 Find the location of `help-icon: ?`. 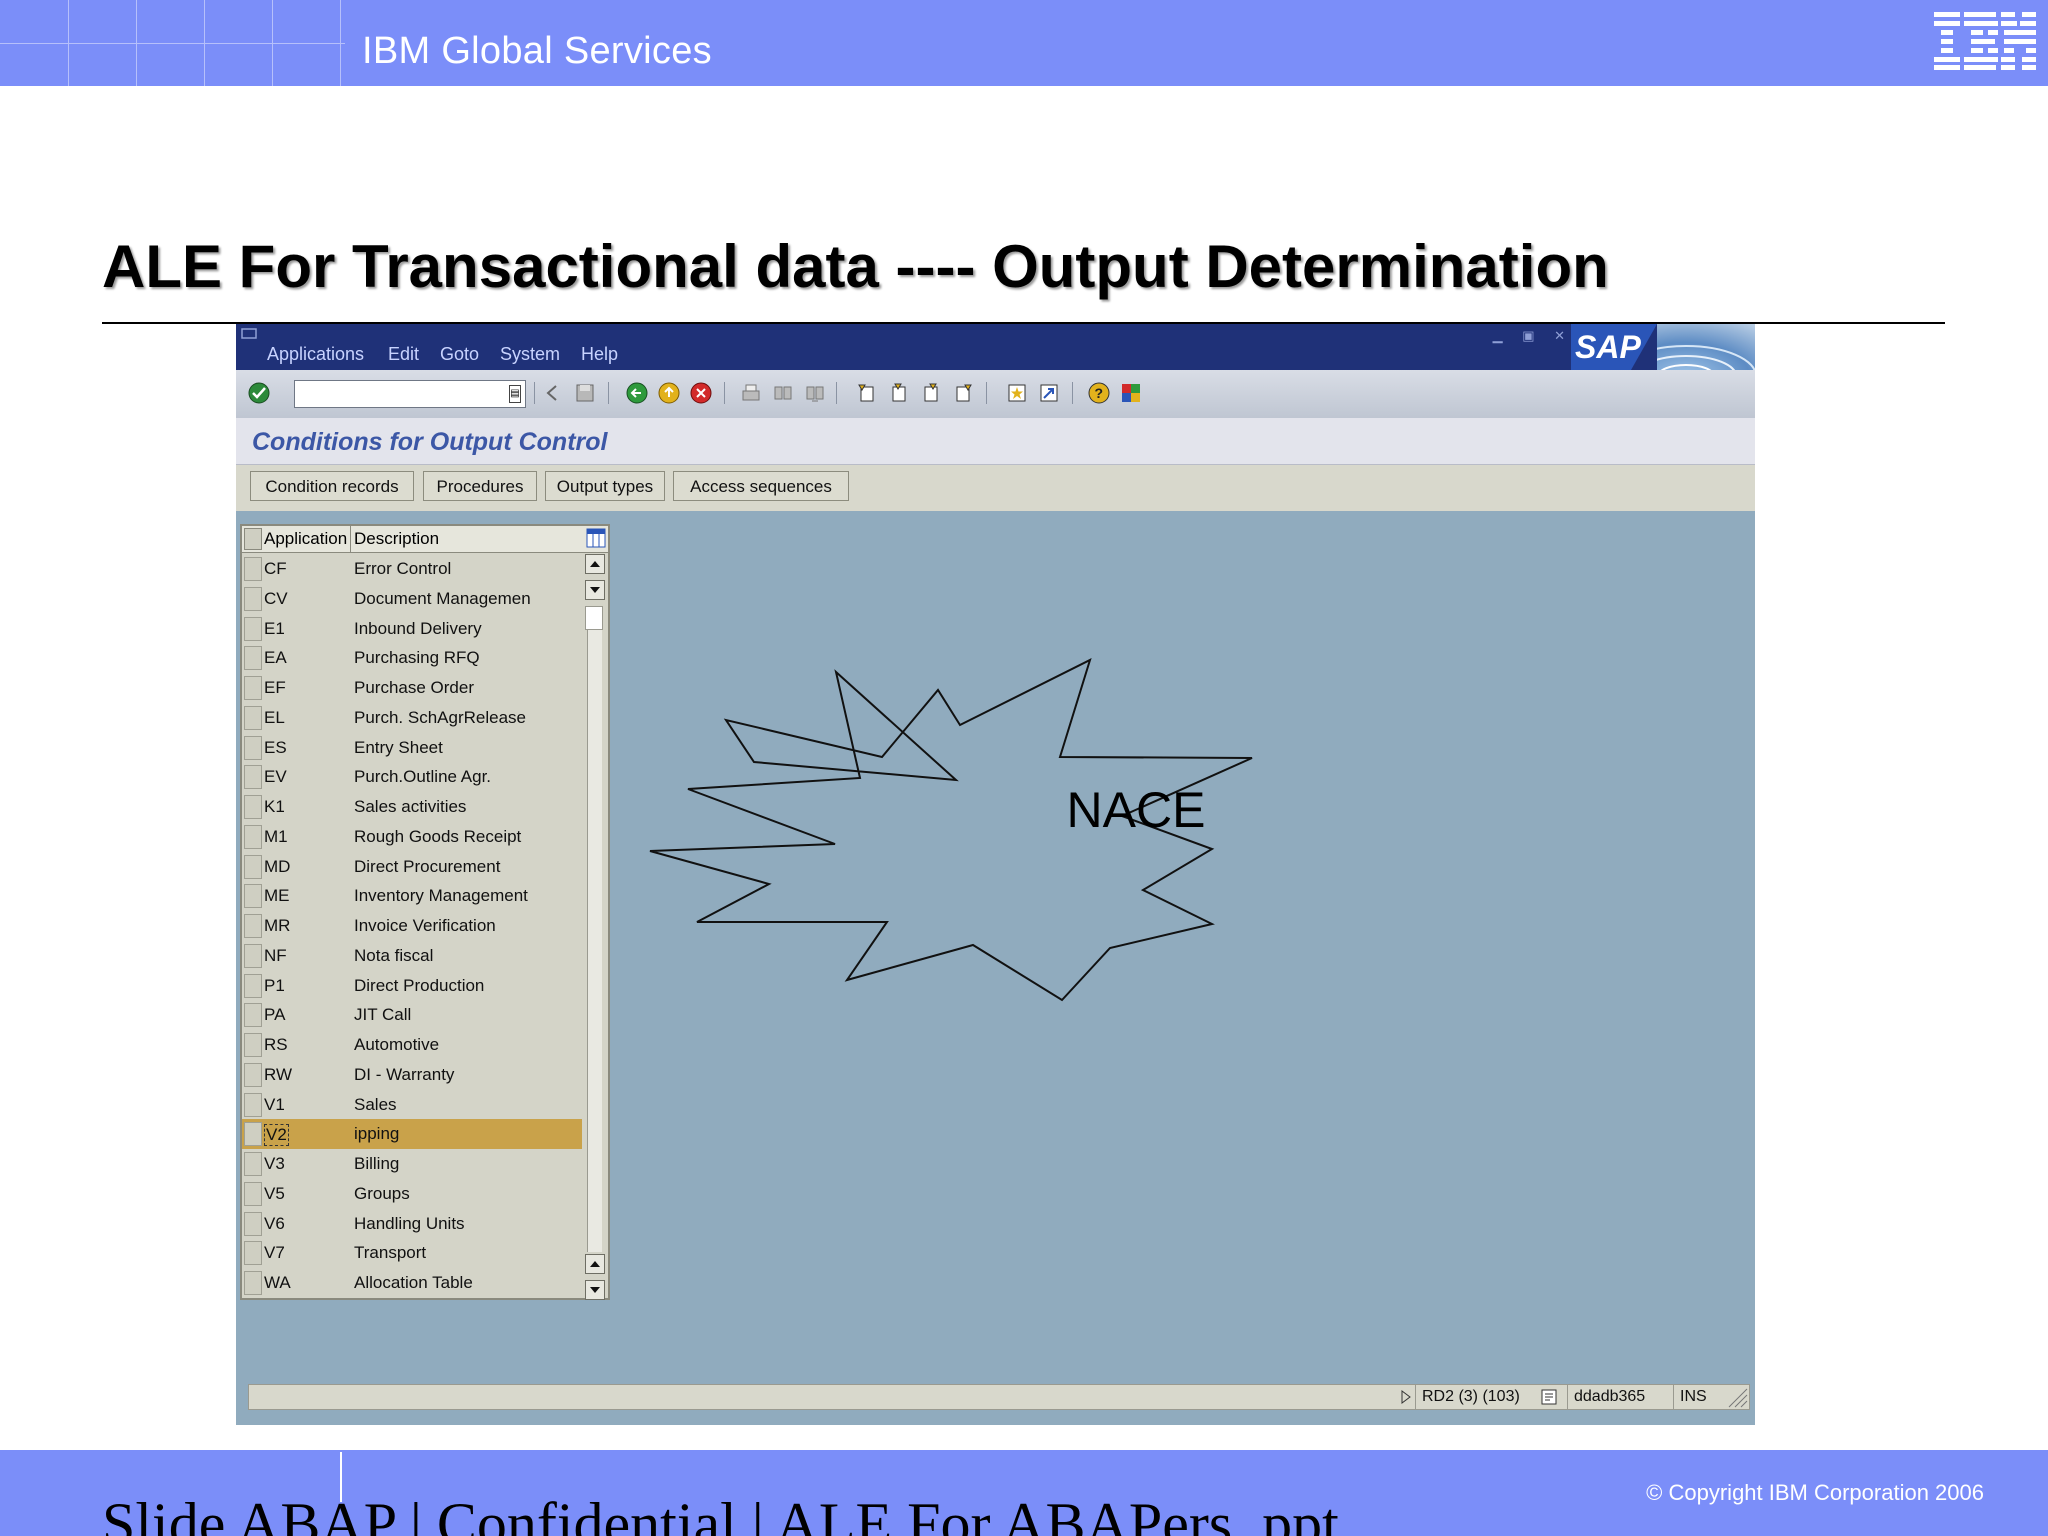

help-icon: ? is located at coordinates (1099, 393).